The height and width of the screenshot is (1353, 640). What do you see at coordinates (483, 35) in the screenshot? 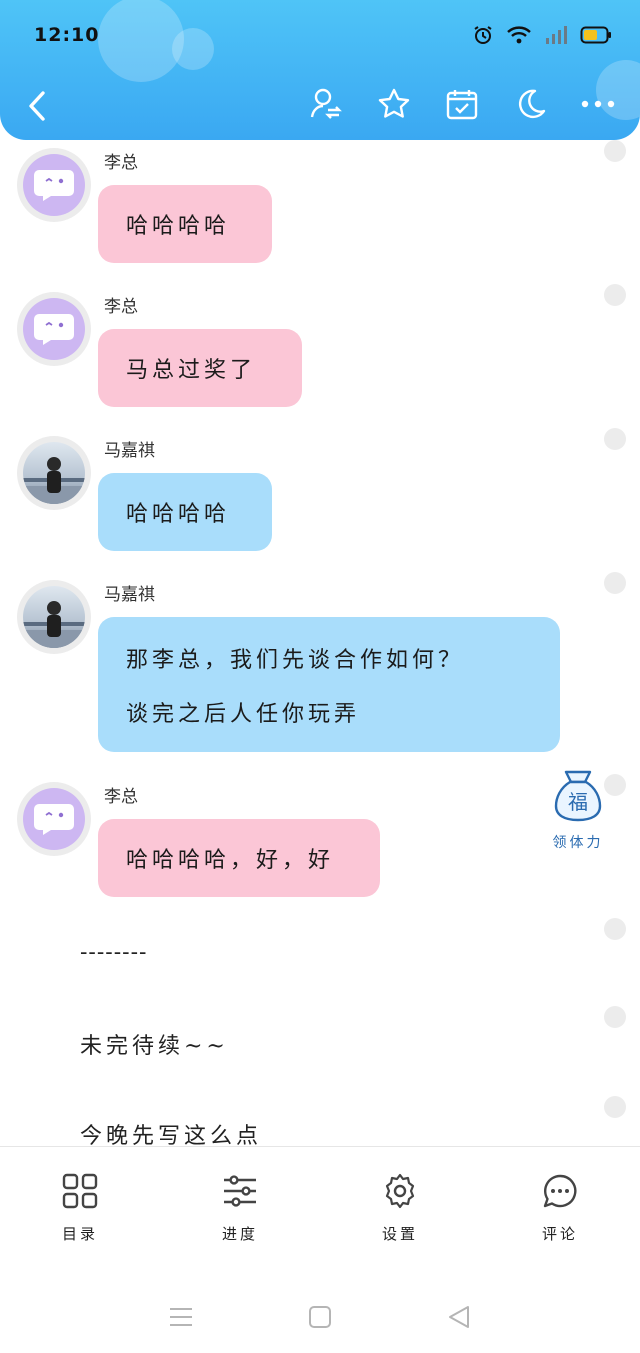
I see `alarm-icon` at bounding box center [483, 35].